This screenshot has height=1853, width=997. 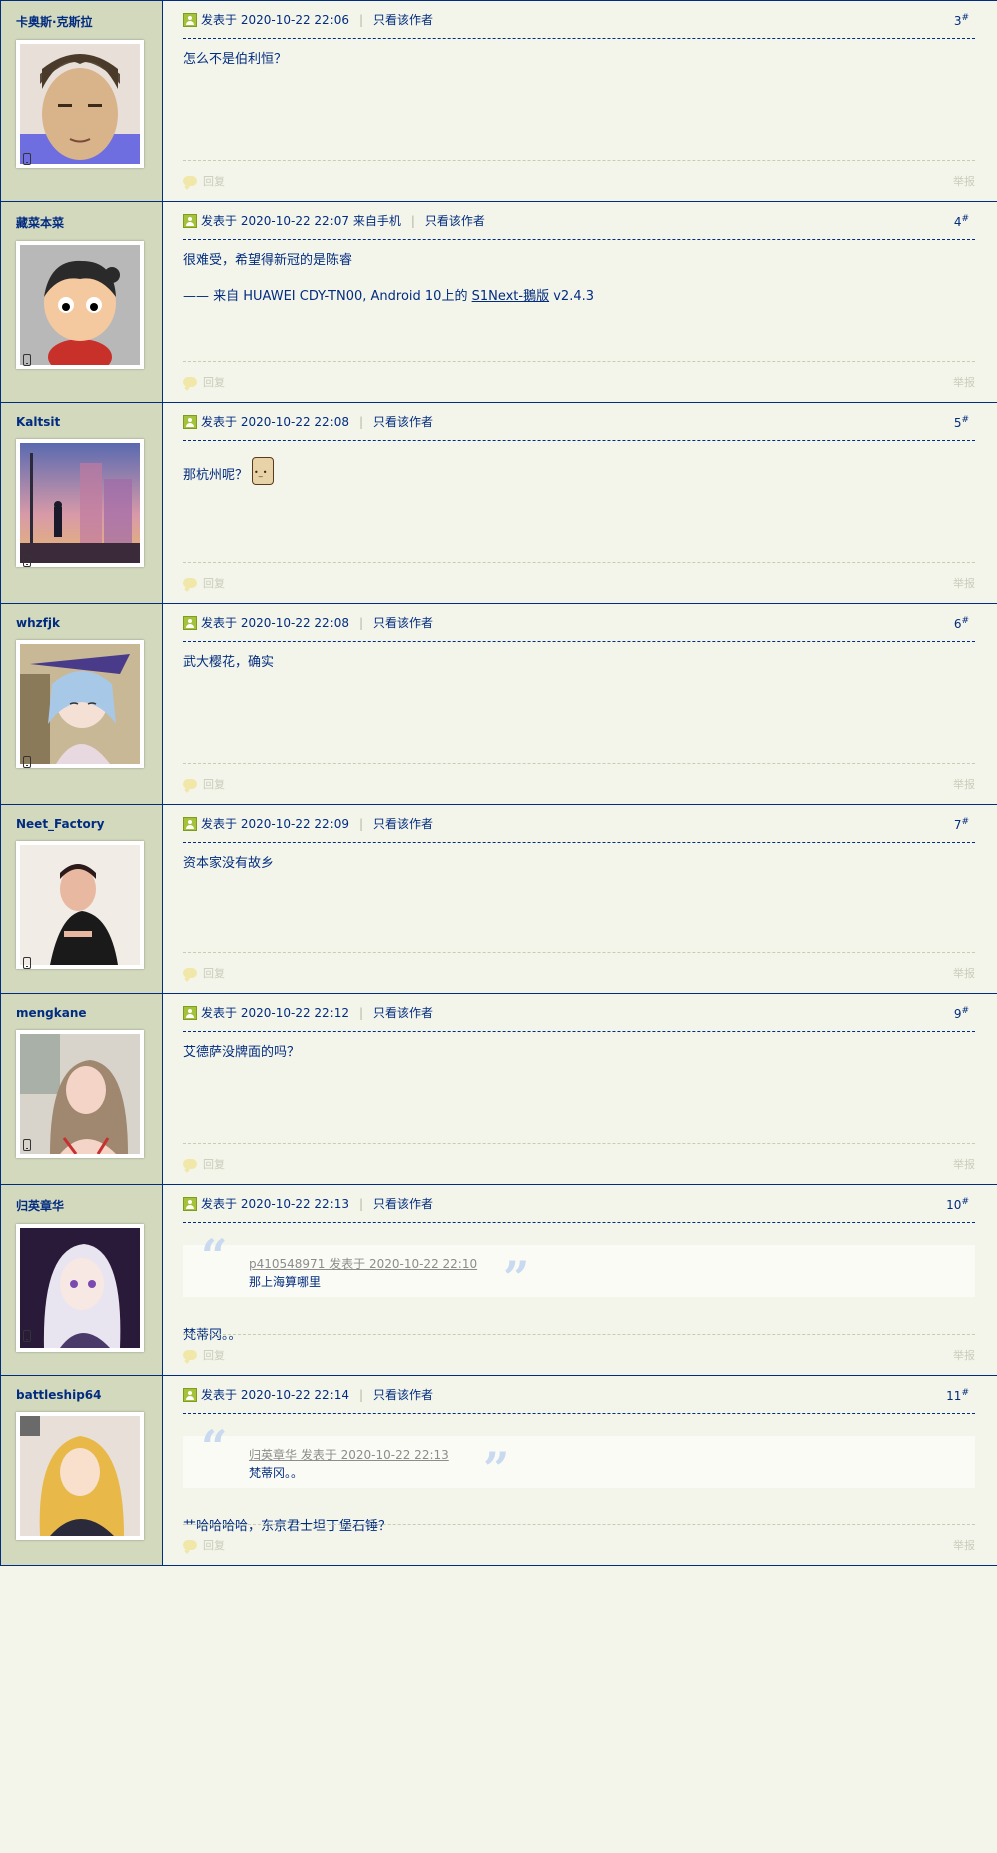 I want to click on floor-number: 9#, so click(x=961, y=1013).